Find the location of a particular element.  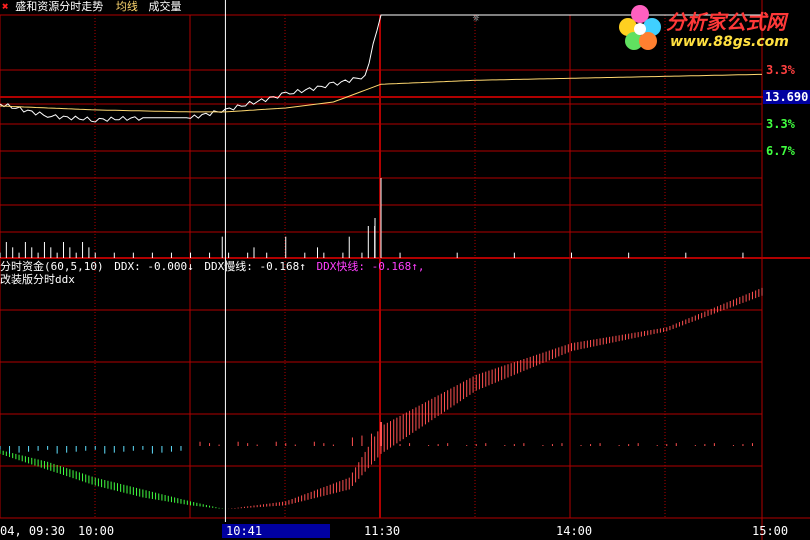

y-label-down2: 6.7% is located at coordinates (780, 151).